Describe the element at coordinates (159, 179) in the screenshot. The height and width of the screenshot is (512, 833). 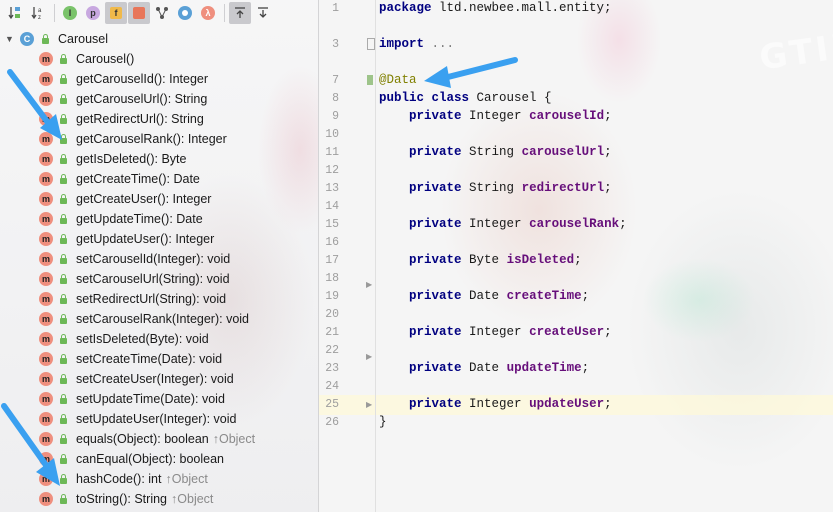
I see `tree-method-item: m getCreateTime(): Date` at that location.